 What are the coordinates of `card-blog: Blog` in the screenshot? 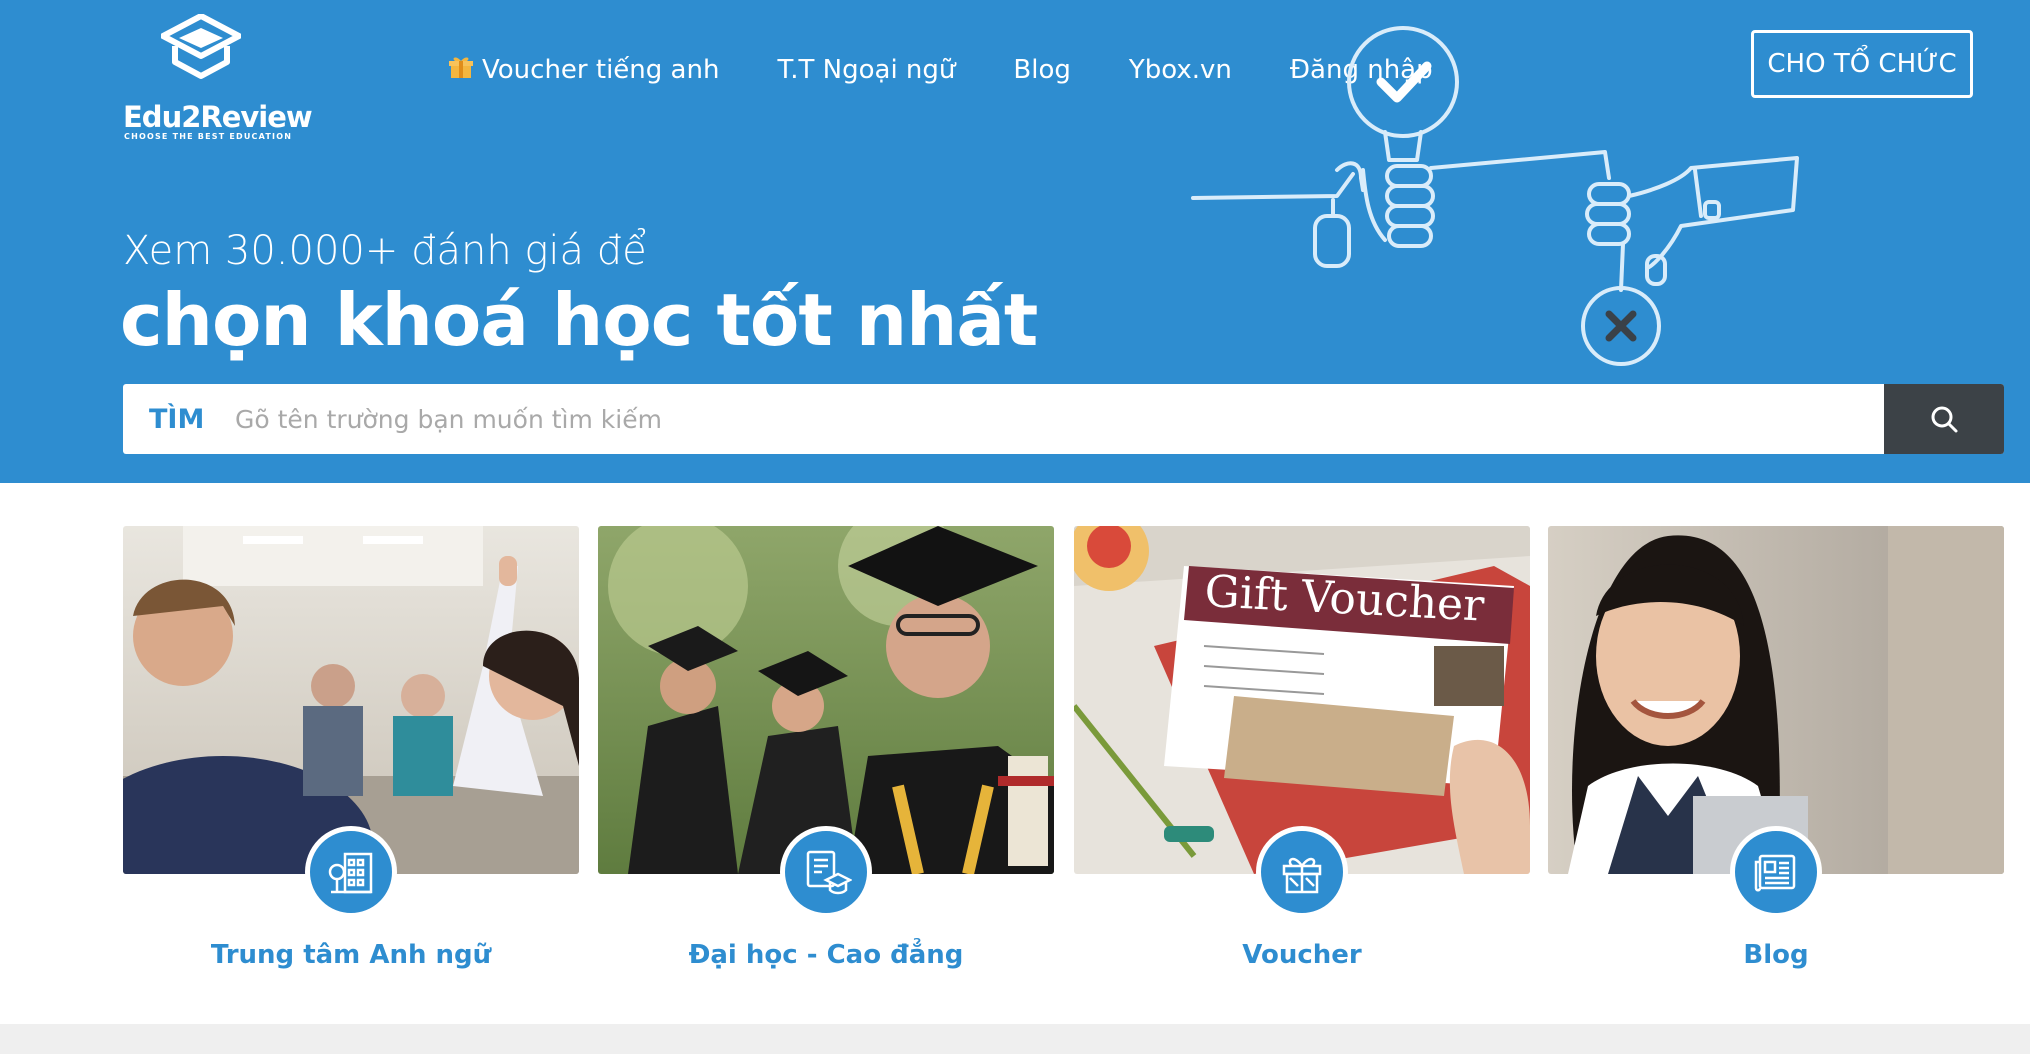 It's located at (1776, 751).